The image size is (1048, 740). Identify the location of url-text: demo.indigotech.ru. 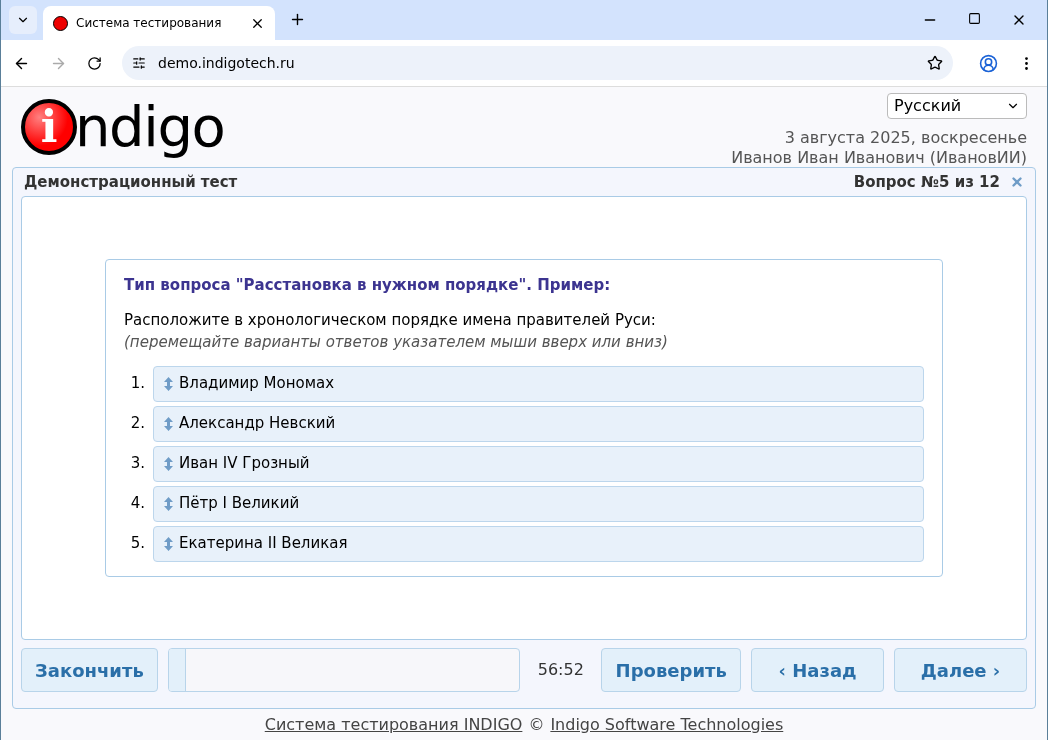
(227, 63).